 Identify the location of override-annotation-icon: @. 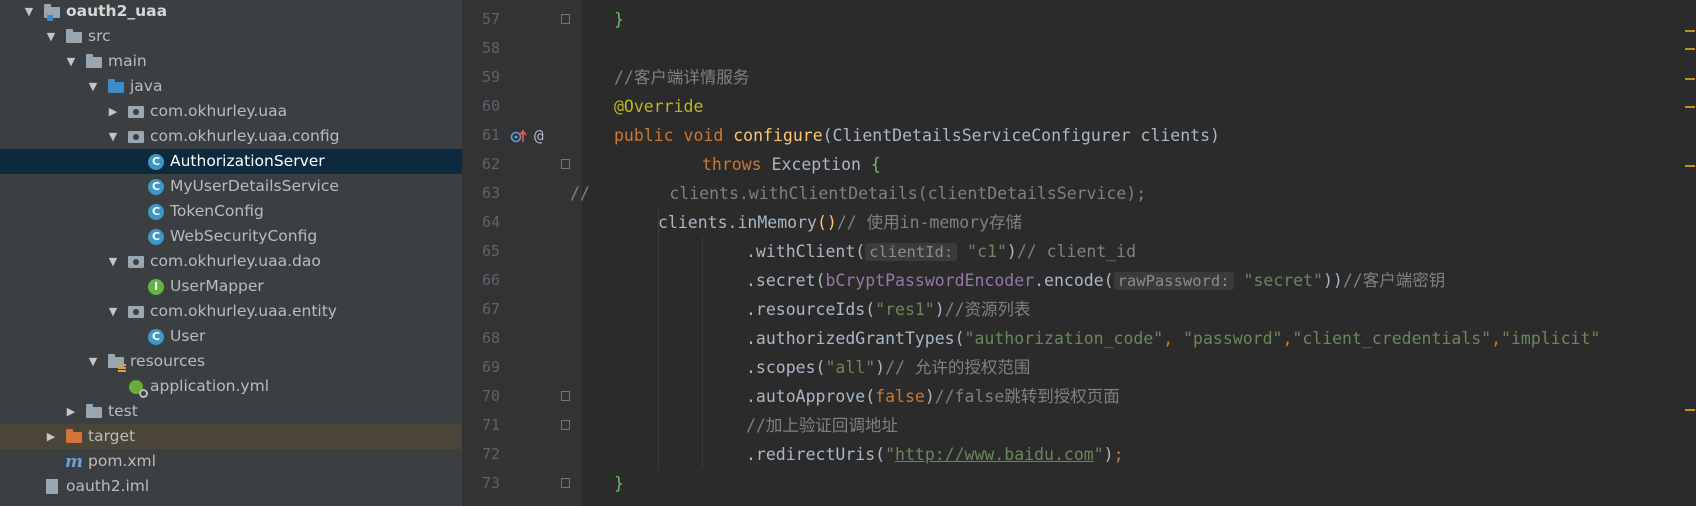
(539, 135).